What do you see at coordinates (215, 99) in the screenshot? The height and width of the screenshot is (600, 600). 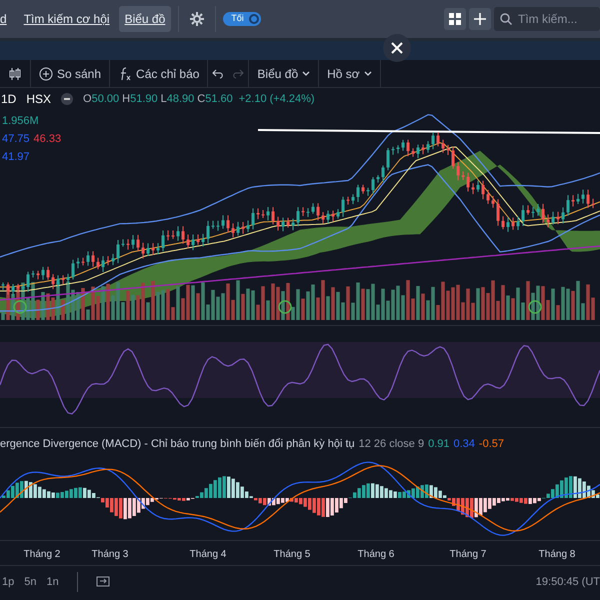 I see `ohlc-value: C51.60` at bounding box center [215, 99].